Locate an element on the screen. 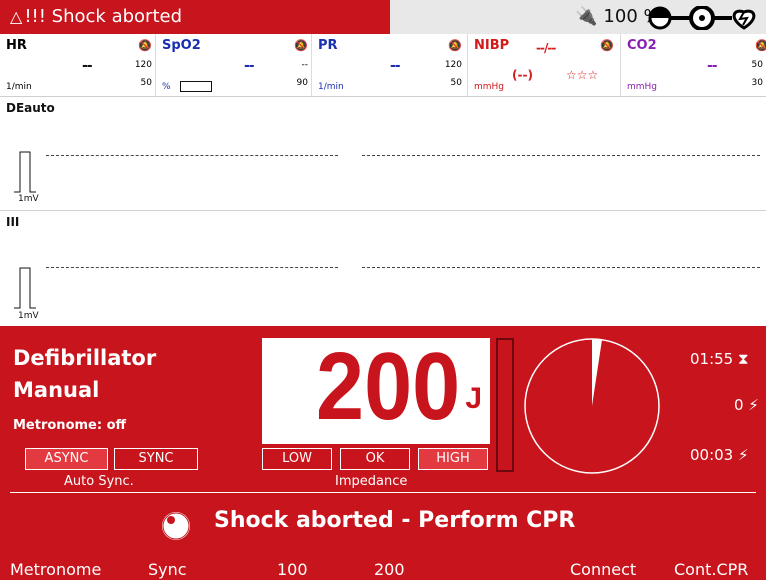 The width and height of the screenshot is (766, 580). pleth-bar is located at coordinates (196, 86).